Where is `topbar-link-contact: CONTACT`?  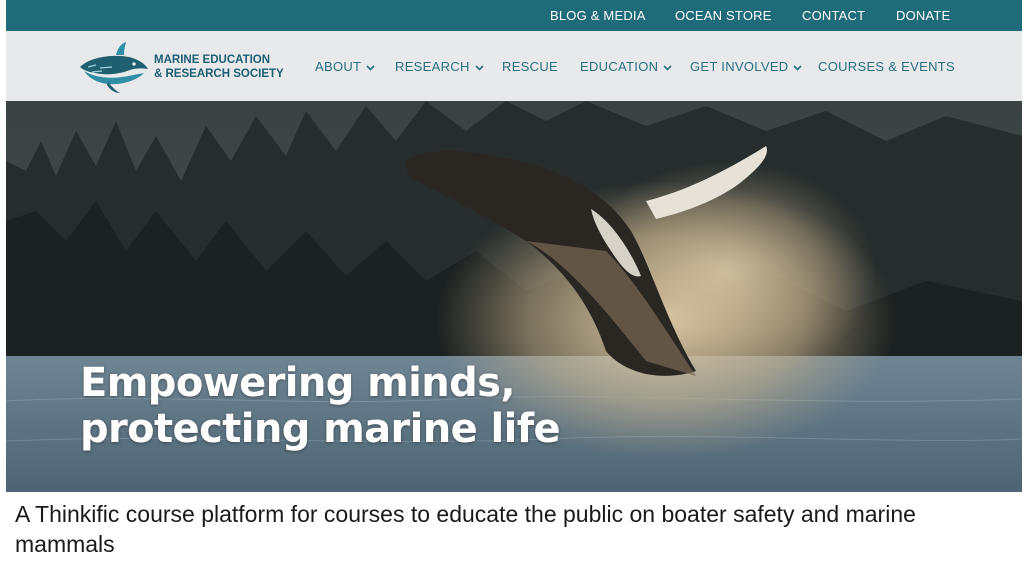
topbar-link-contact: CONTACT is located at coordinates (833, 15).